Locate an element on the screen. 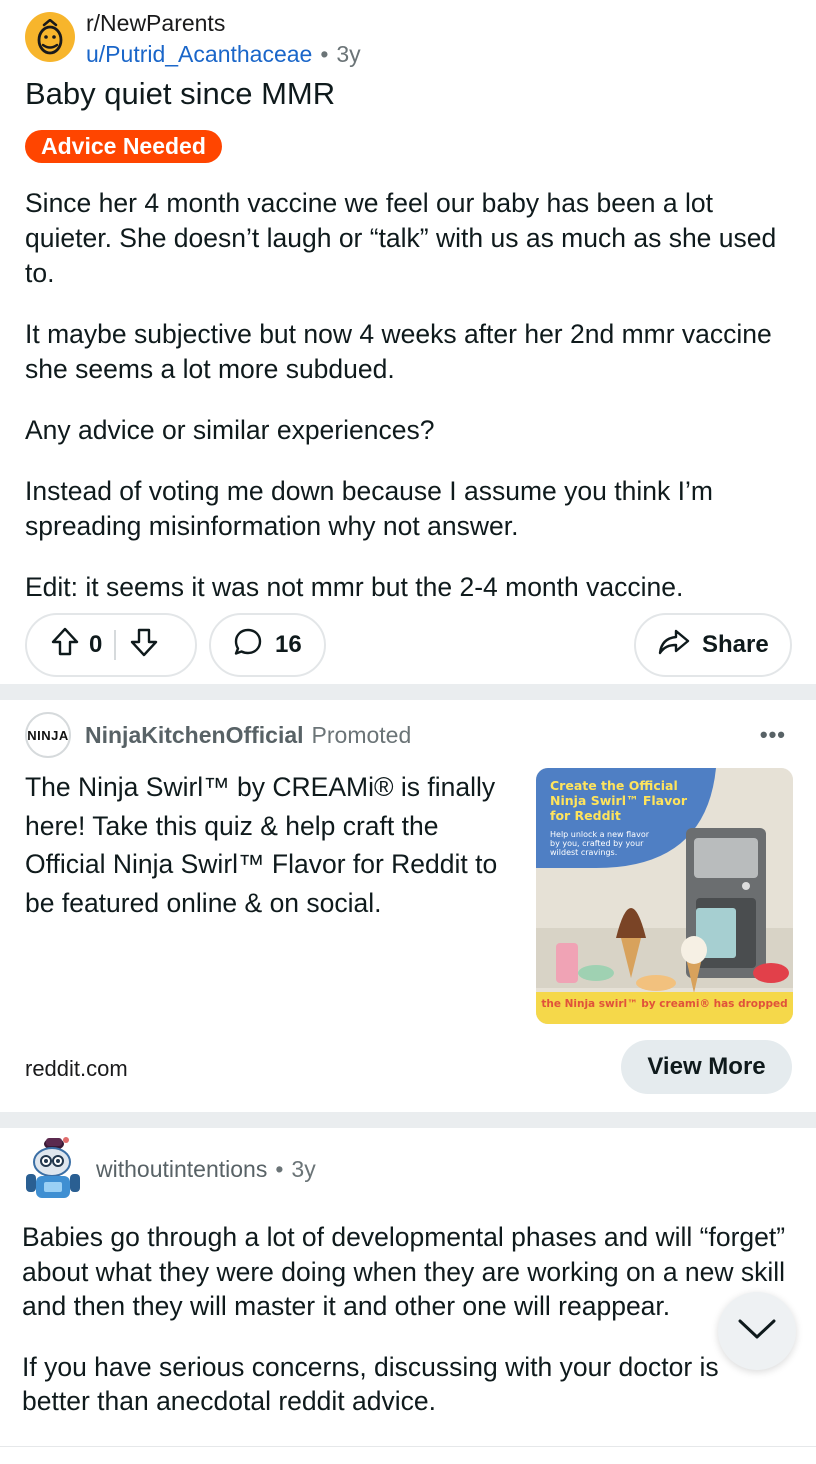 Image resolution: width=816 pixels, height=1464 pixels. vote-divider is located at coordinates (115, 645).